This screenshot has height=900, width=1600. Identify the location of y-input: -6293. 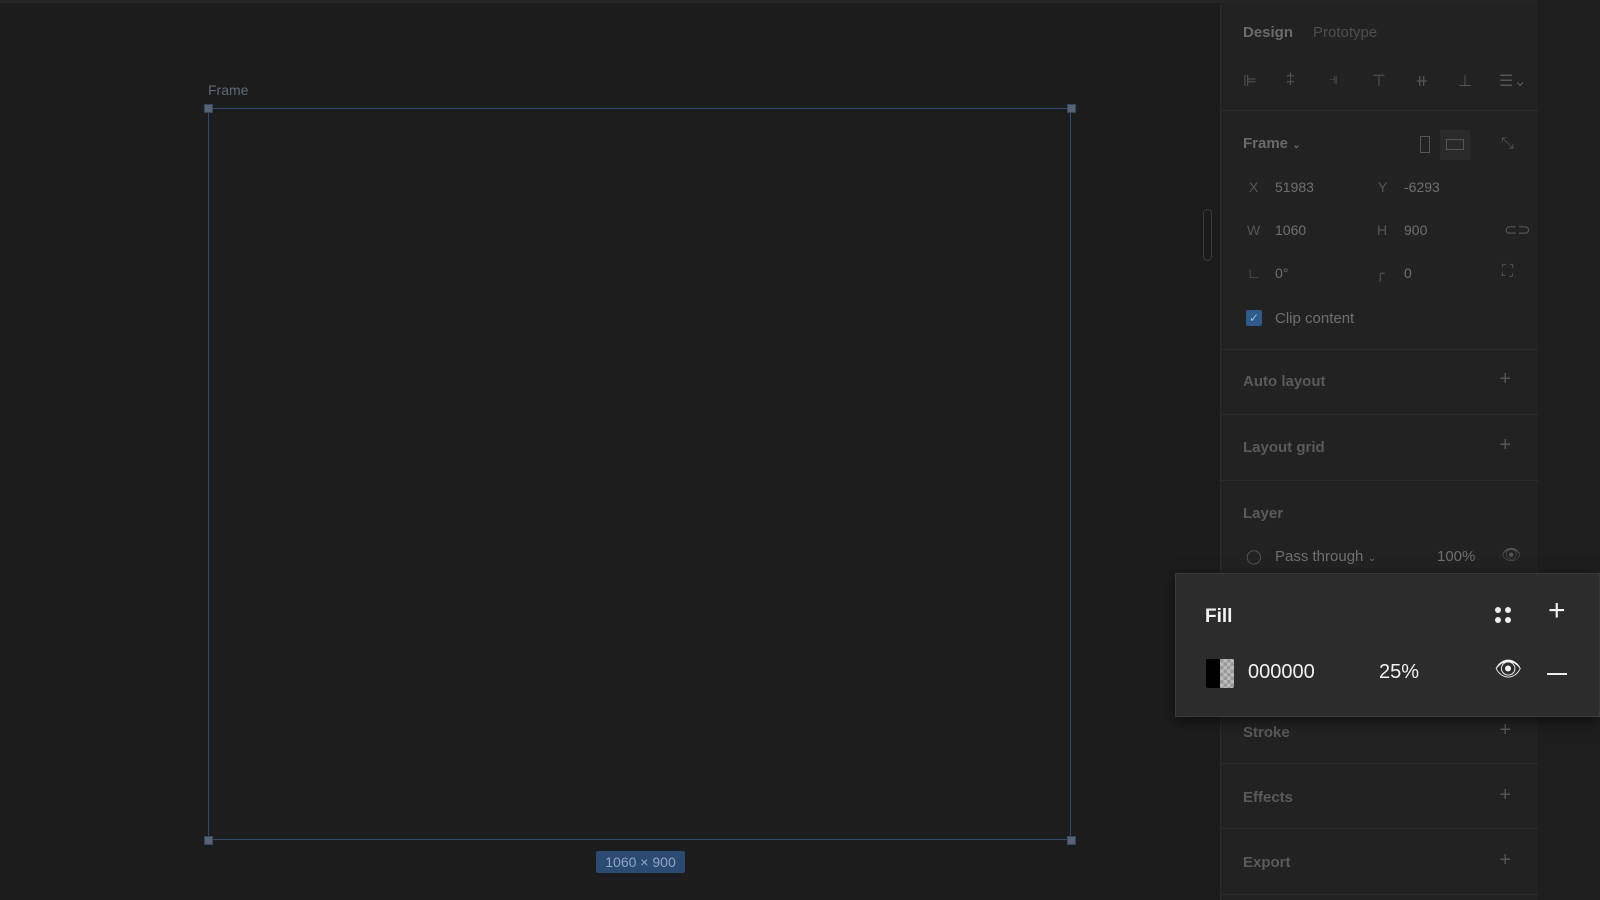
(1422, 187).